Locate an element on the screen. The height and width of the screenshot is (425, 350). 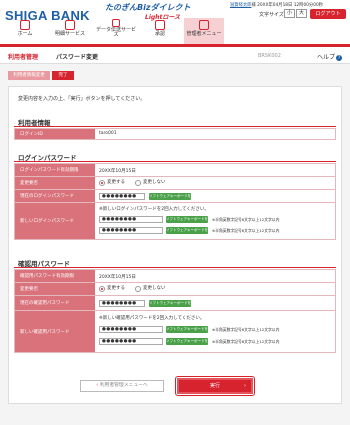
login-current-password-input: ●●●●●●●● is located at coordinates (122, 196).